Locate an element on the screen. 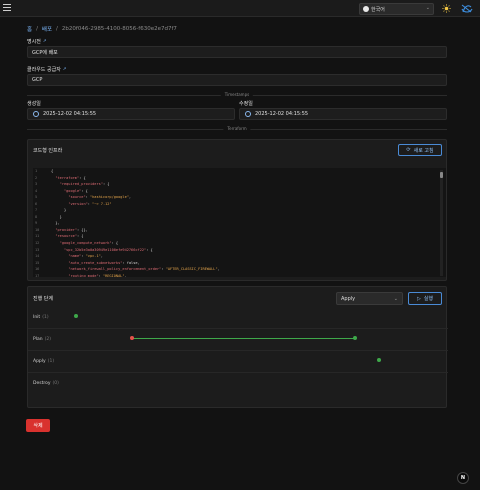  app-logo-icon is located at coordinates (467, 8).